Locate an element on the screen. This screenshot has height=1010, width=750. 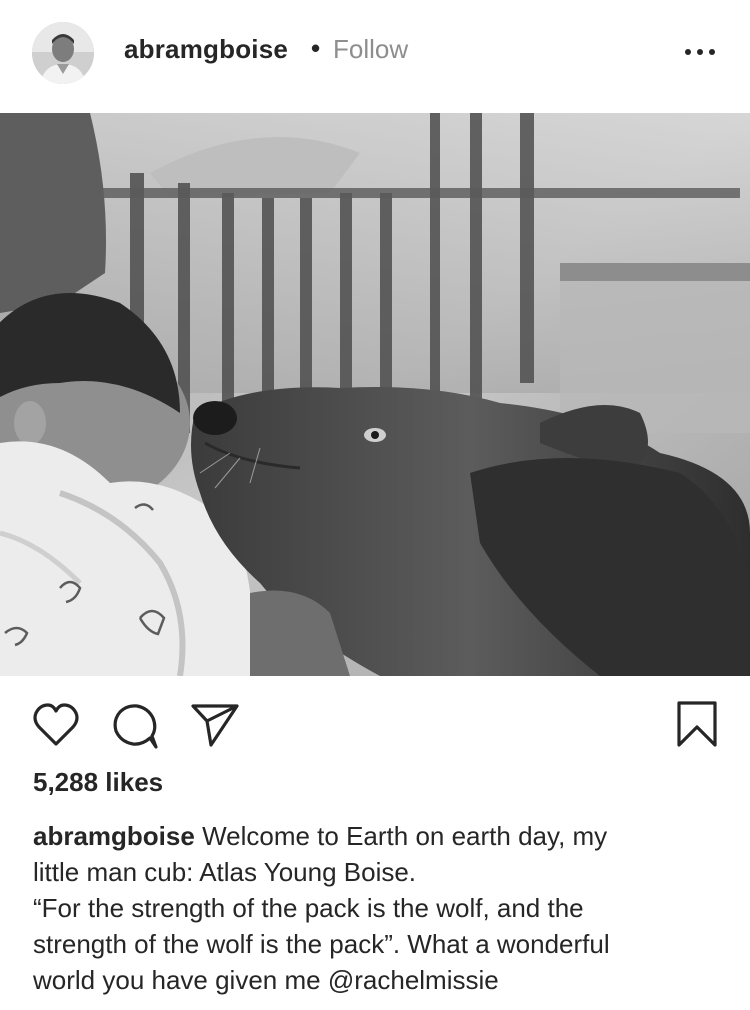
more-options-icon is located at coordinates (700, 52).